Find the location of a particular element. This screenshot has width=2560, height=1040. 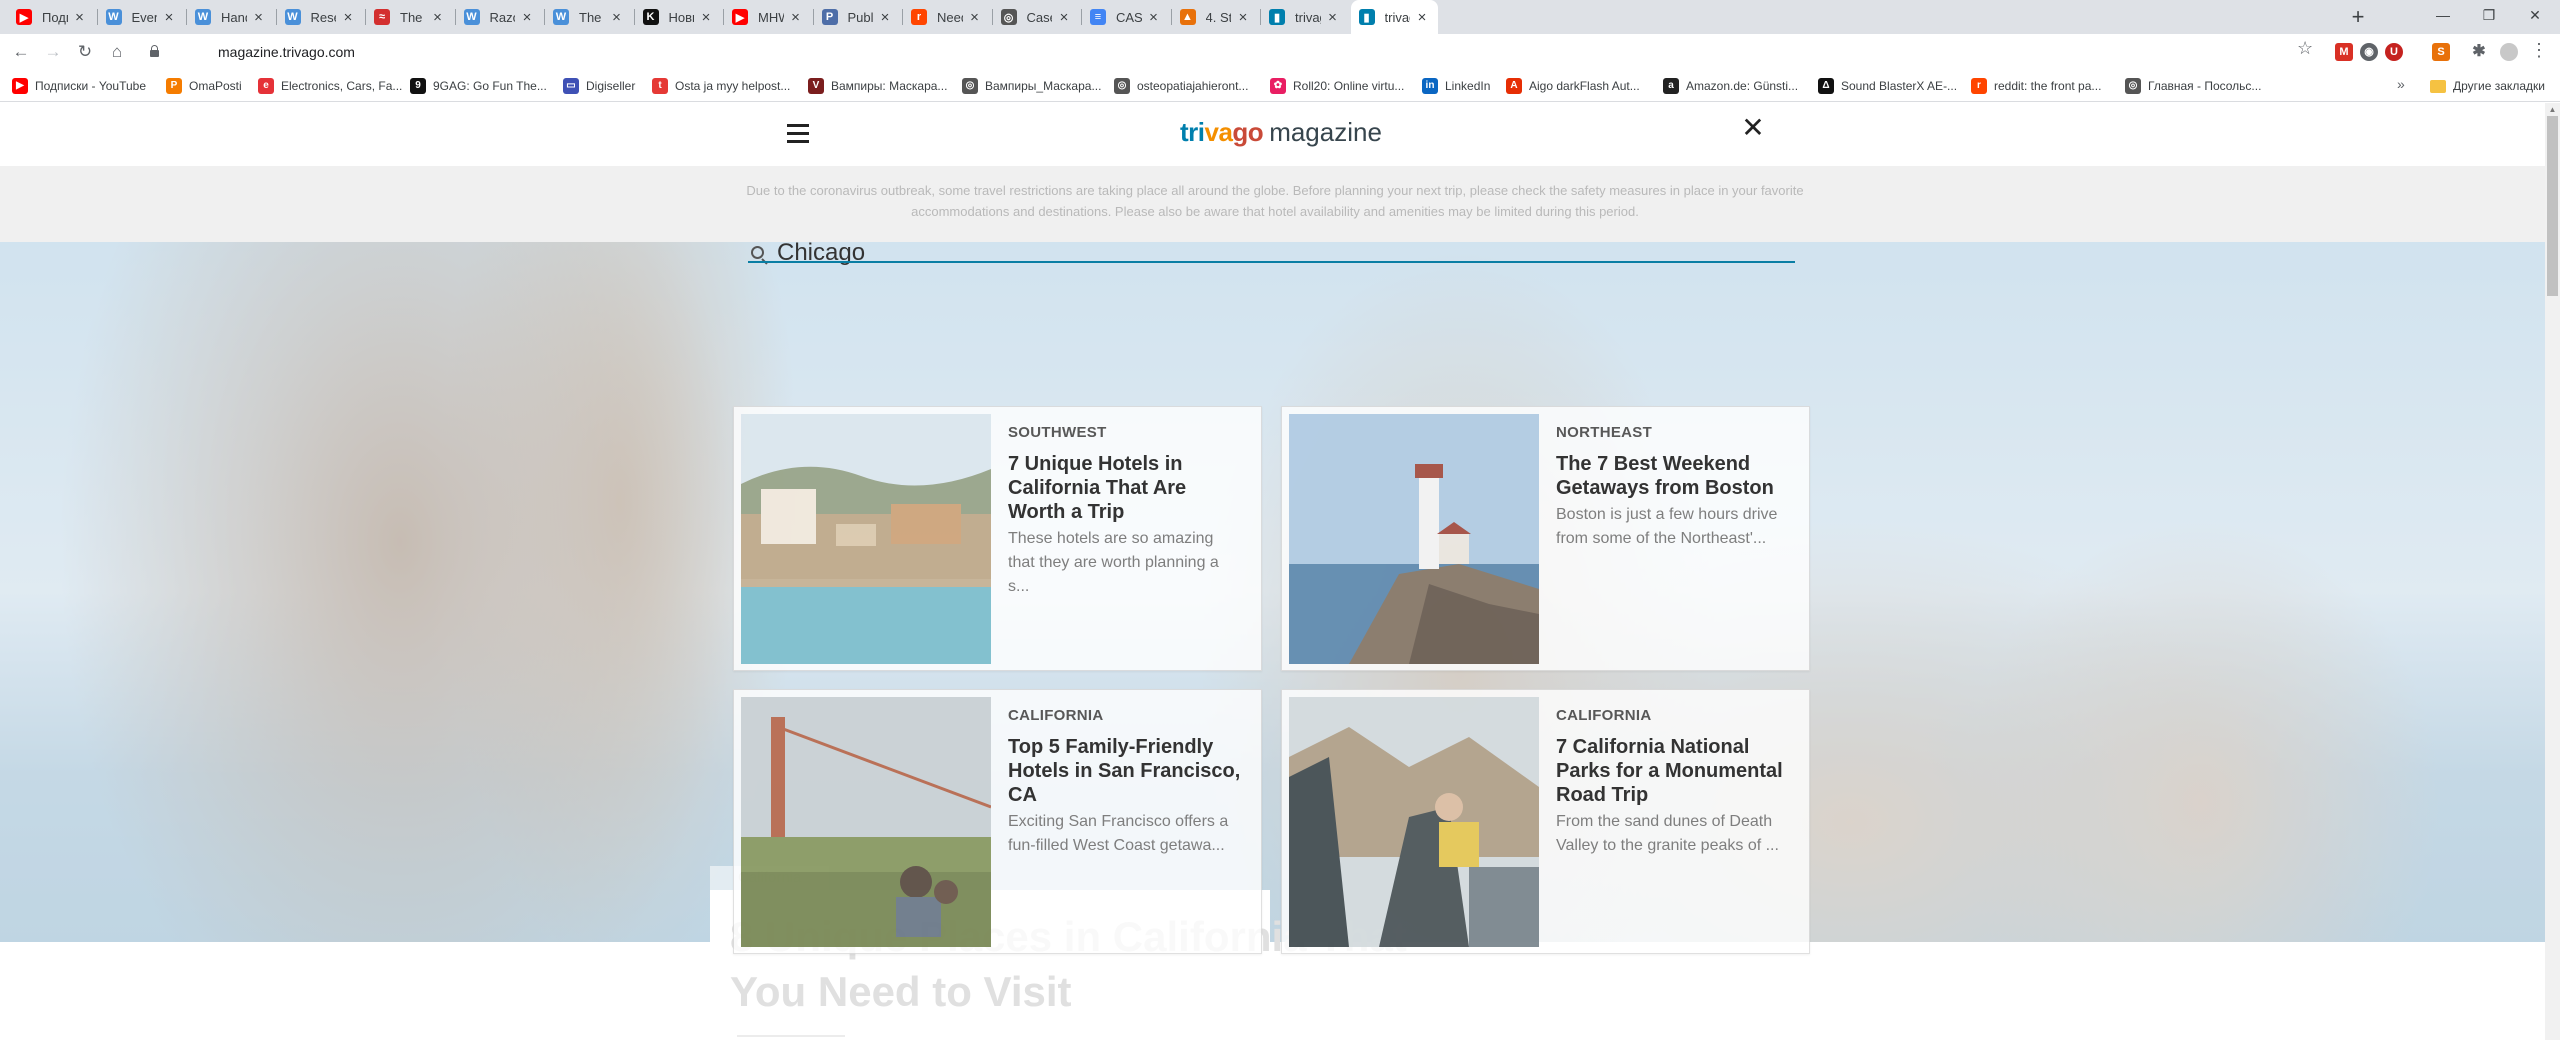

other-bookmarks-folder: Другие закладки is located at coordinates (2487, 86).